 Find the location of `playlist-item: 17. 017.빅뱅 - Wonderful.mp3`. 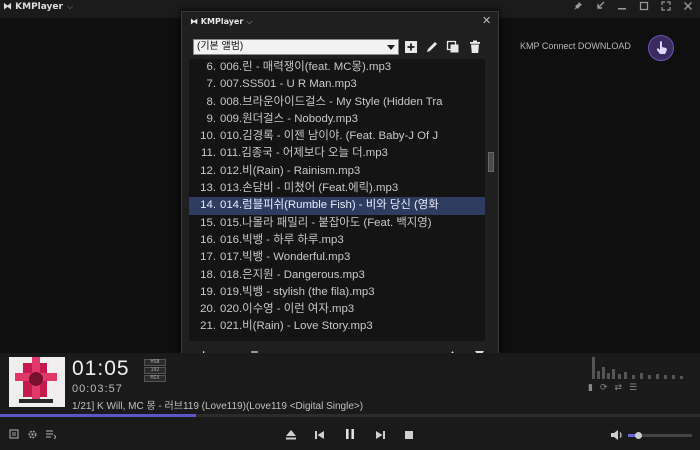

playlist-item: 17. 017.빅뱅 - Wonderful.mp3 is located at coordinates (337, 257).